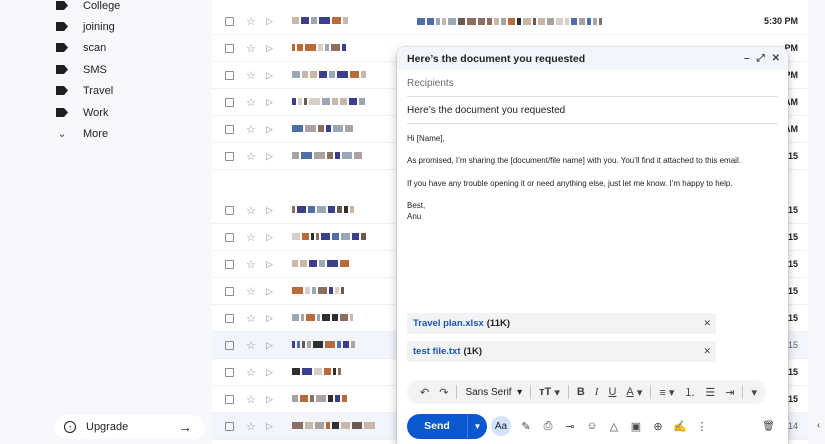 This screenshot has height=444, width=825. I want to click on indent-icon: ⇥, so click(729, 392).